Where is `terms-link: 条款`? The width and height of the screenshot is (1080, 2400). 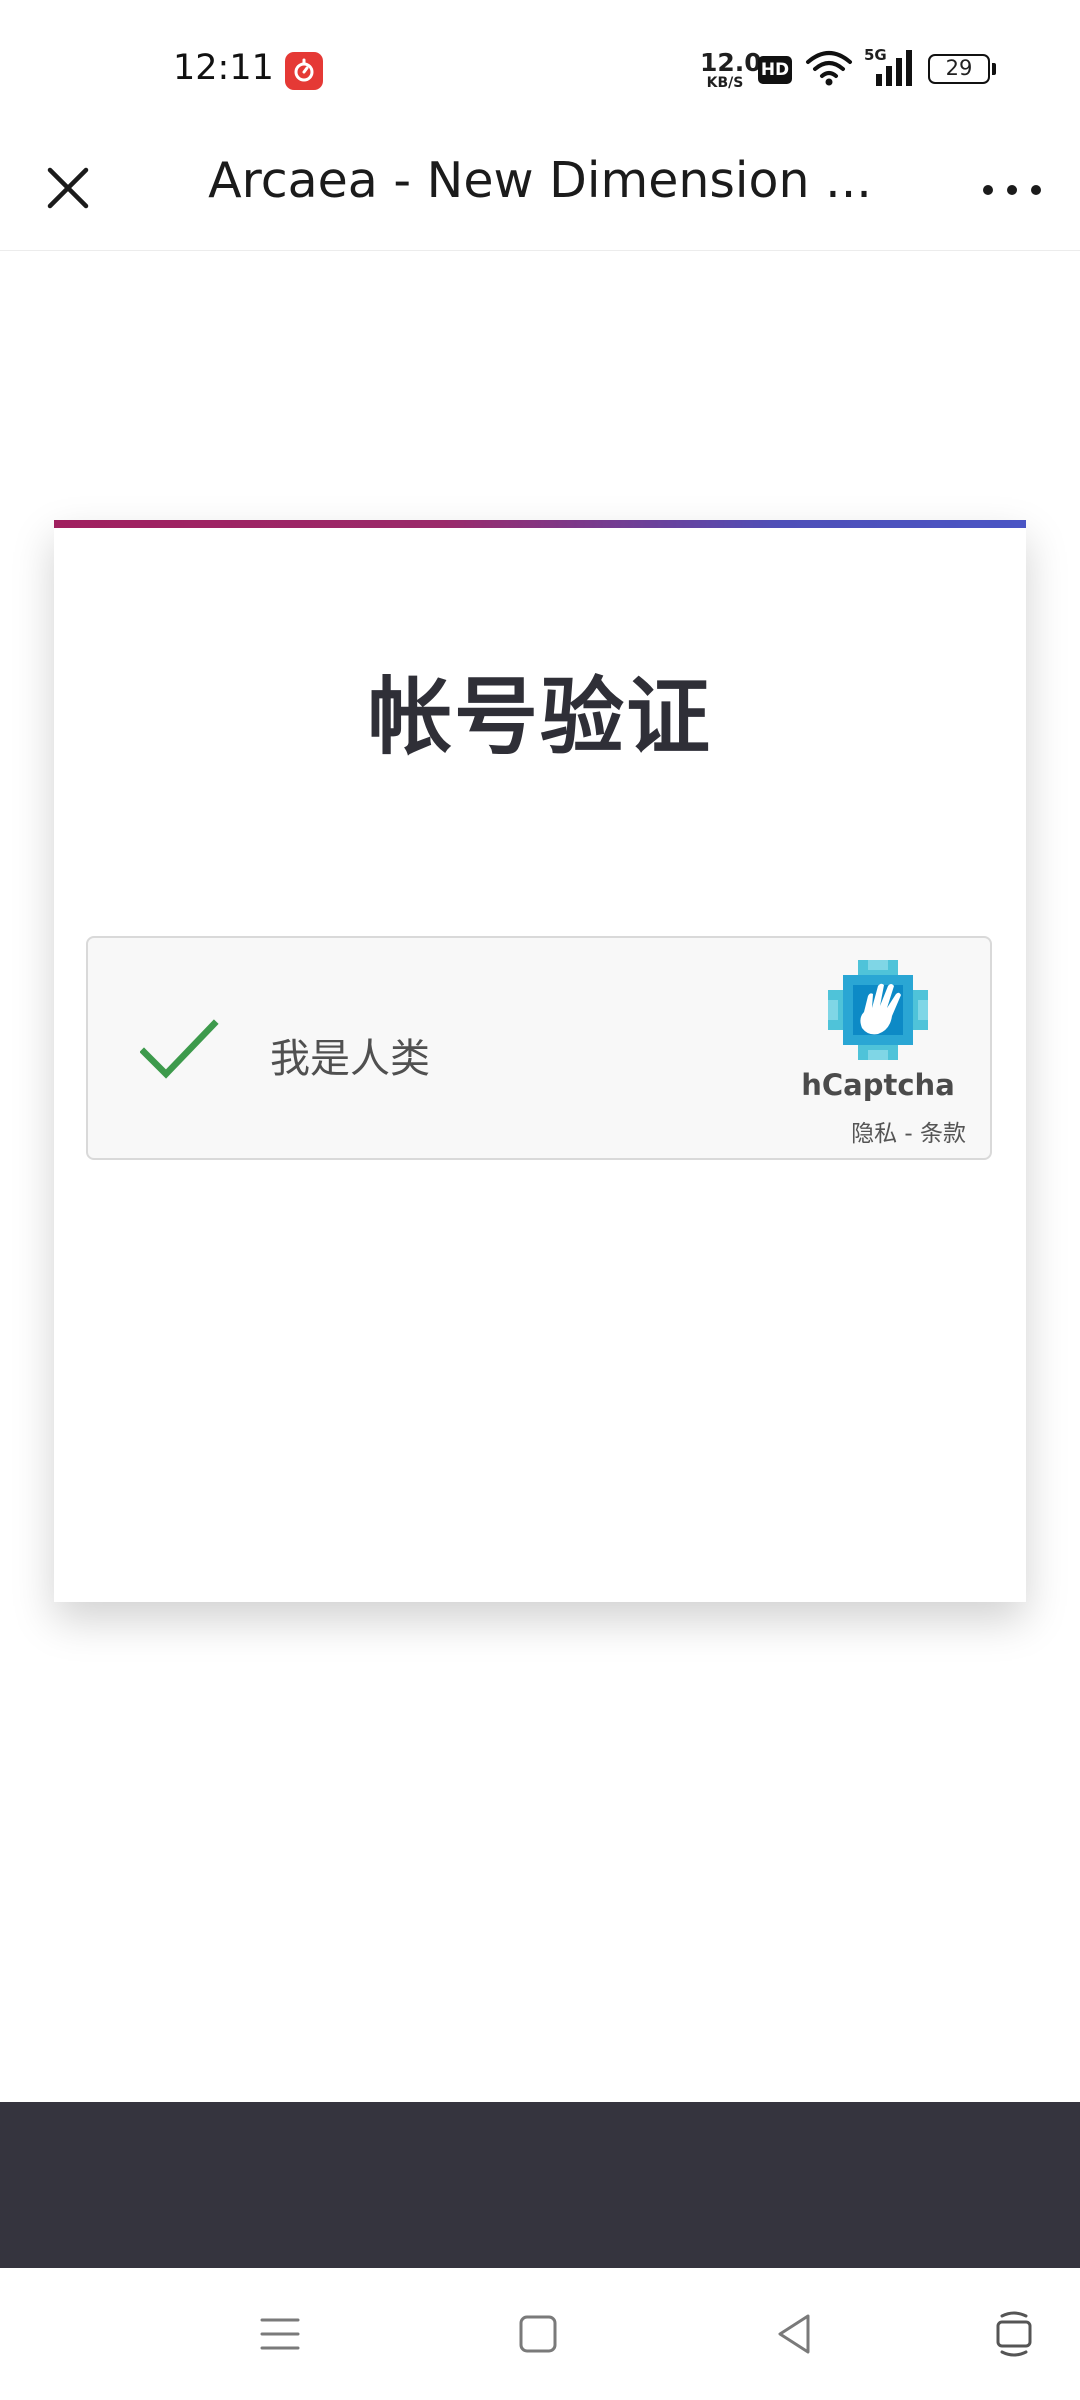 terms-link: 条款 is located at coordinates (943, 1134).